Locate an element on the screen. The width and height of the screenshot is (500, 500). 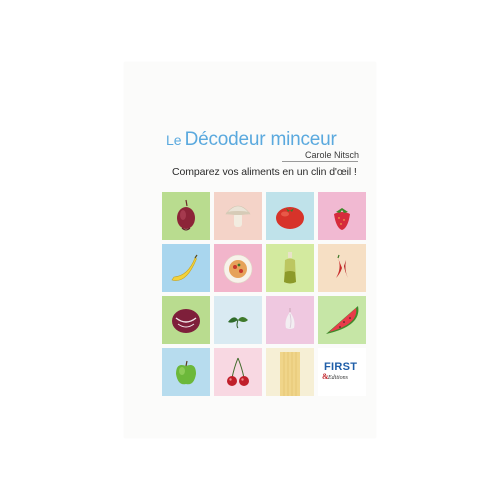
strawberry-icon is located at coordinates (342, 219).